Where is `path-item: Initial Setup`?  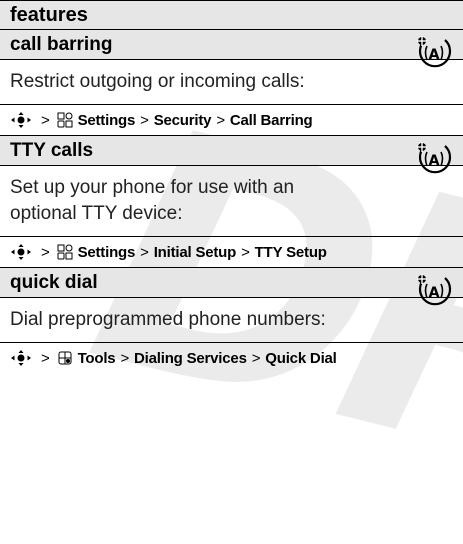
path-item: Initial Setup is located at coordinates (195, 252).